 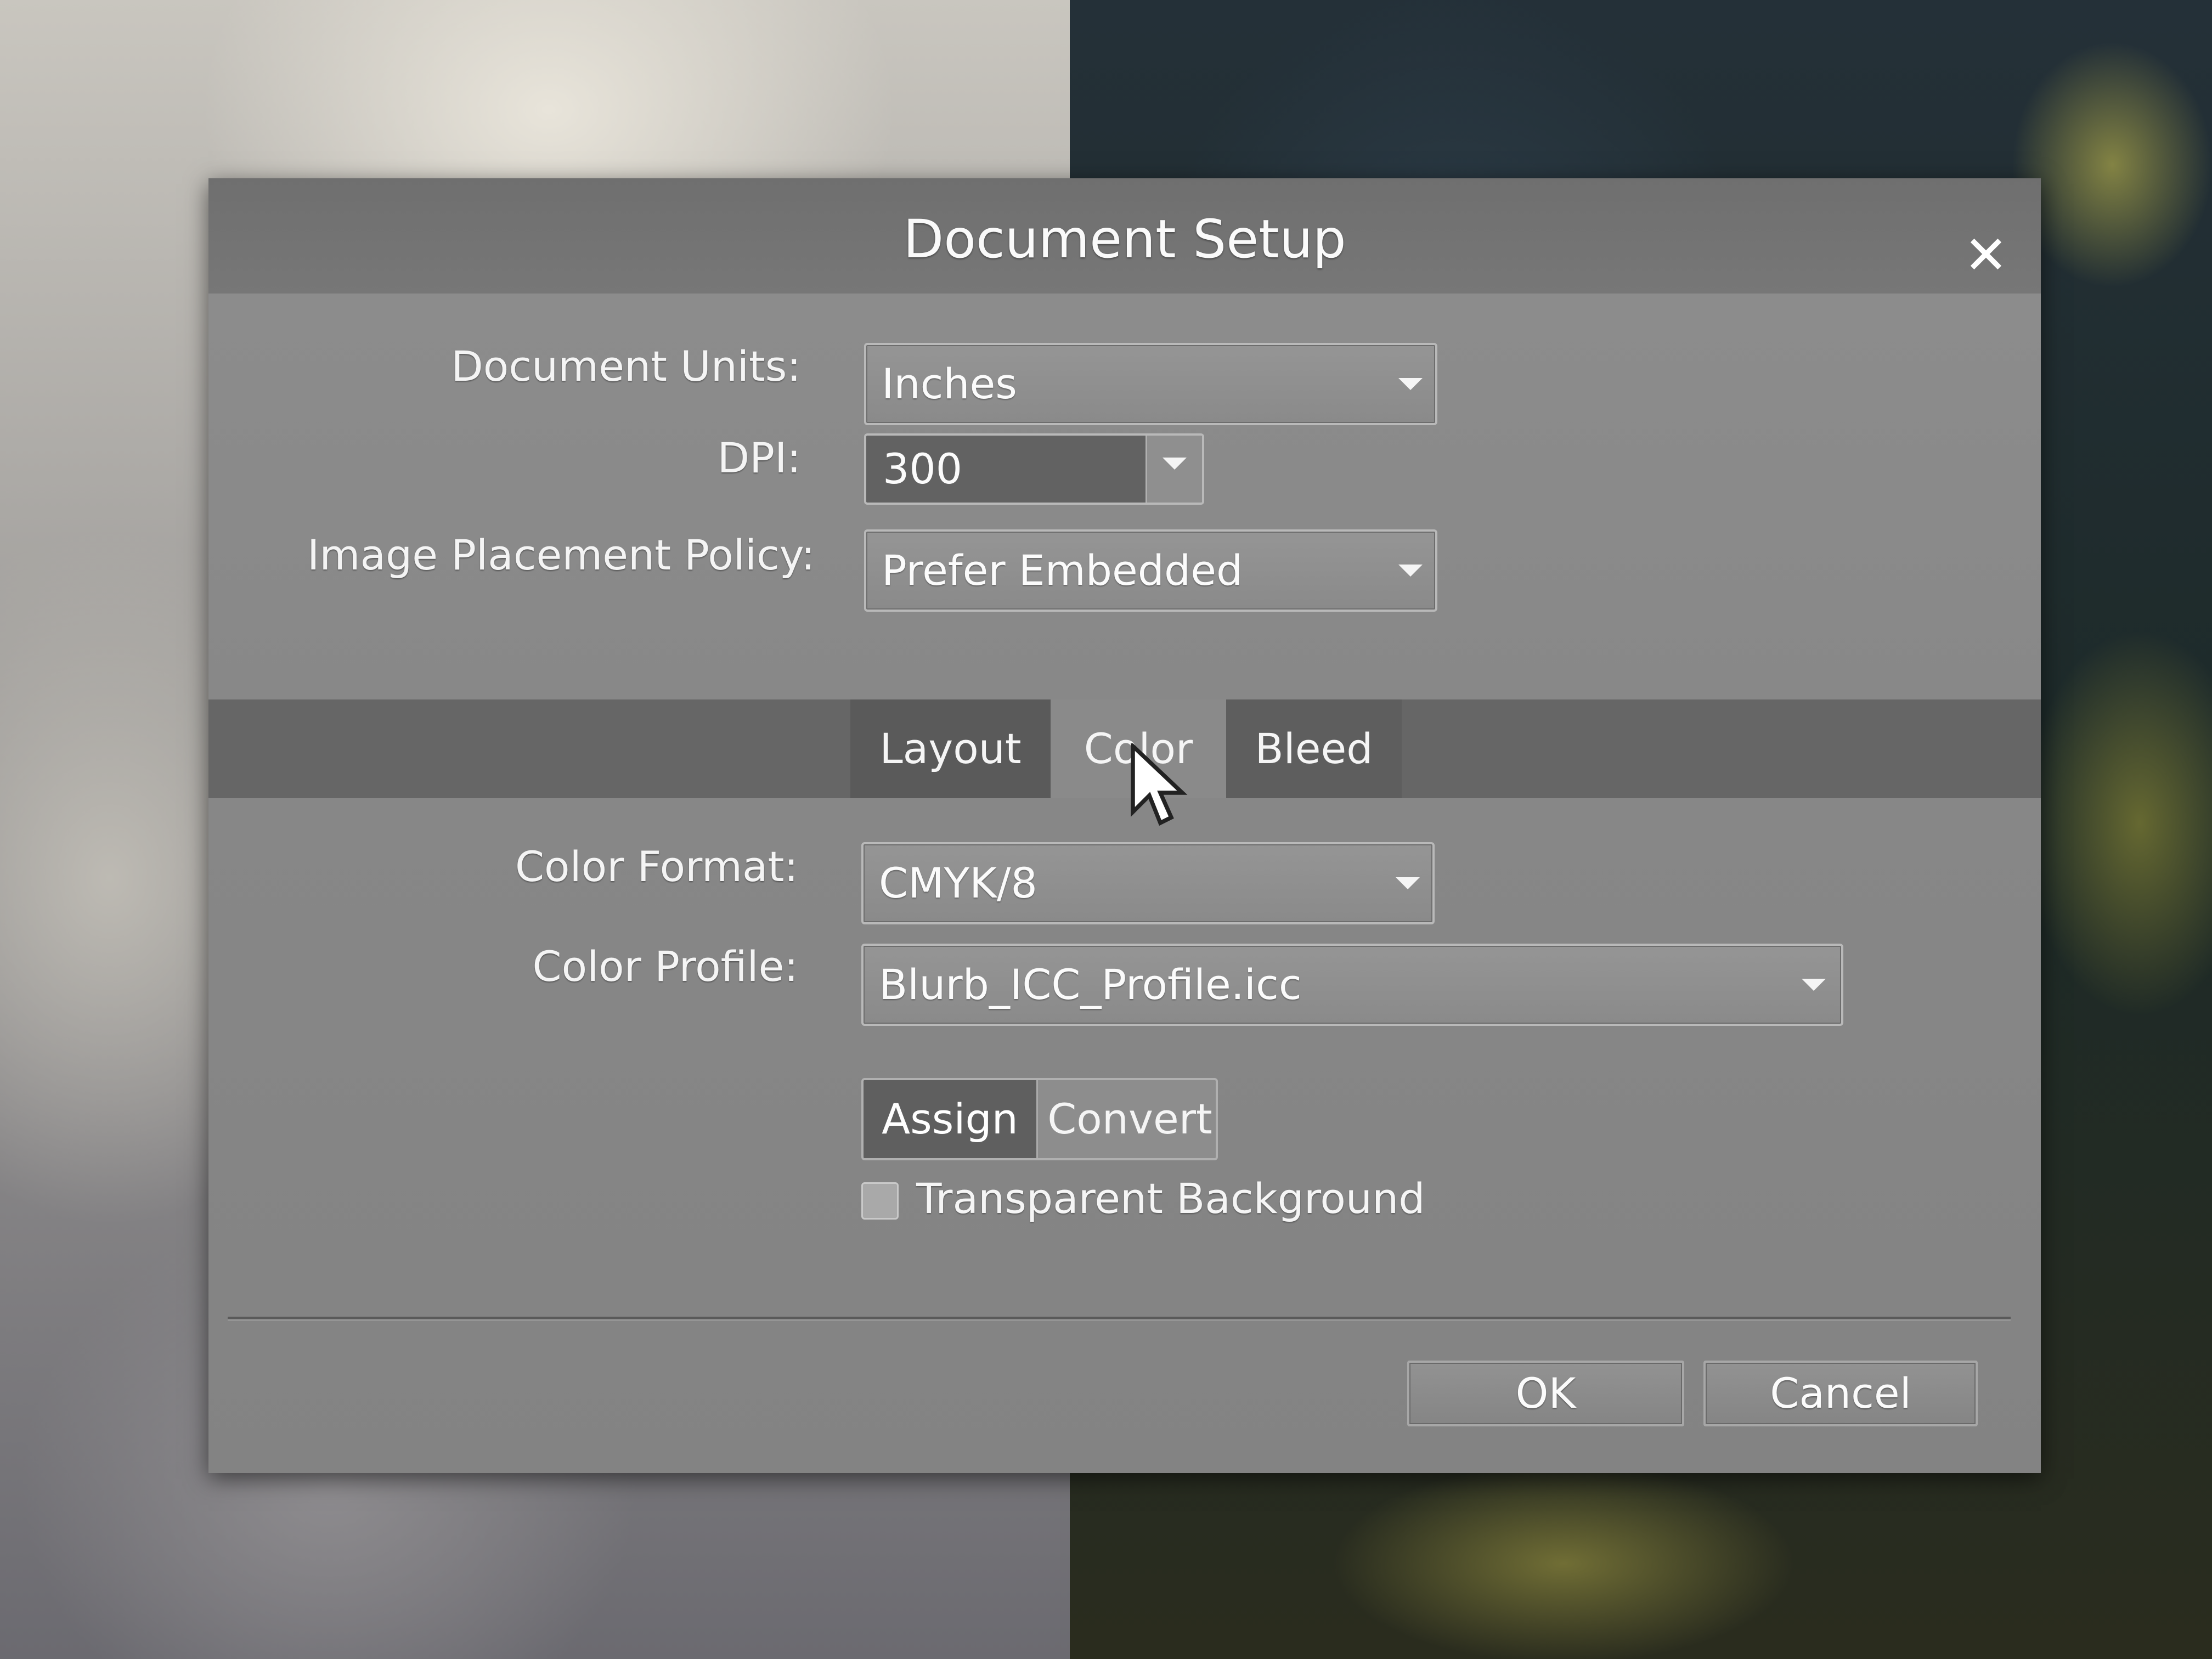 What do you see at coordinates (1125, 239) in the screenshot?
I see `dialog-title: Document Setup` at bounding box center [1125, 239].